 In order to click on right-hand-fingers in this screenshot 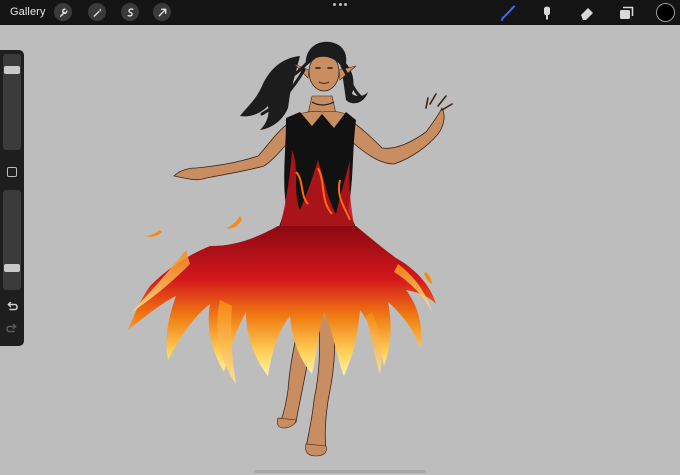, I will do `click(439, 102)`.